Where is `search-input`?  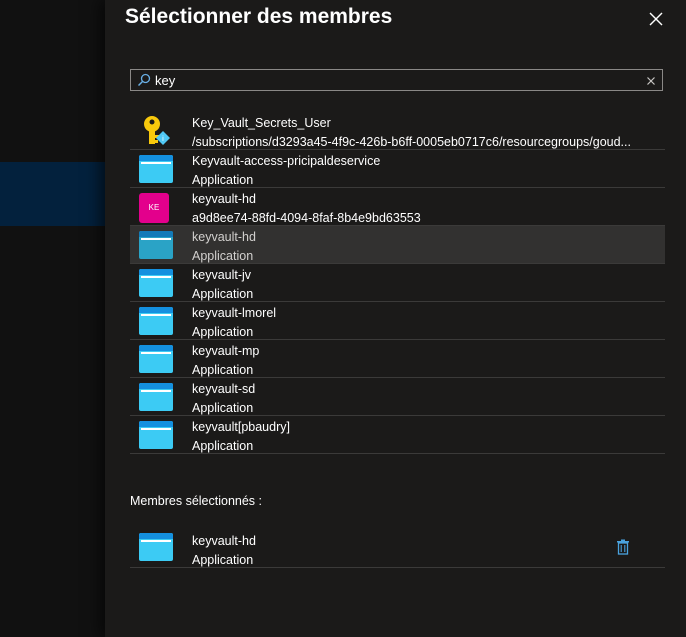 search-input is located at coordinates (395, 80).